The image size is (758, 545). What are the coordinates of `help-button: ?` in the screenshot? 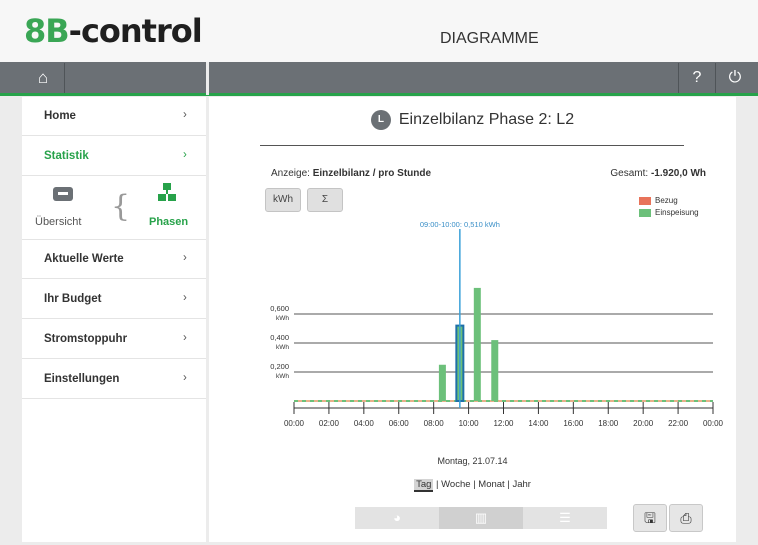 It's located at (696, 78).